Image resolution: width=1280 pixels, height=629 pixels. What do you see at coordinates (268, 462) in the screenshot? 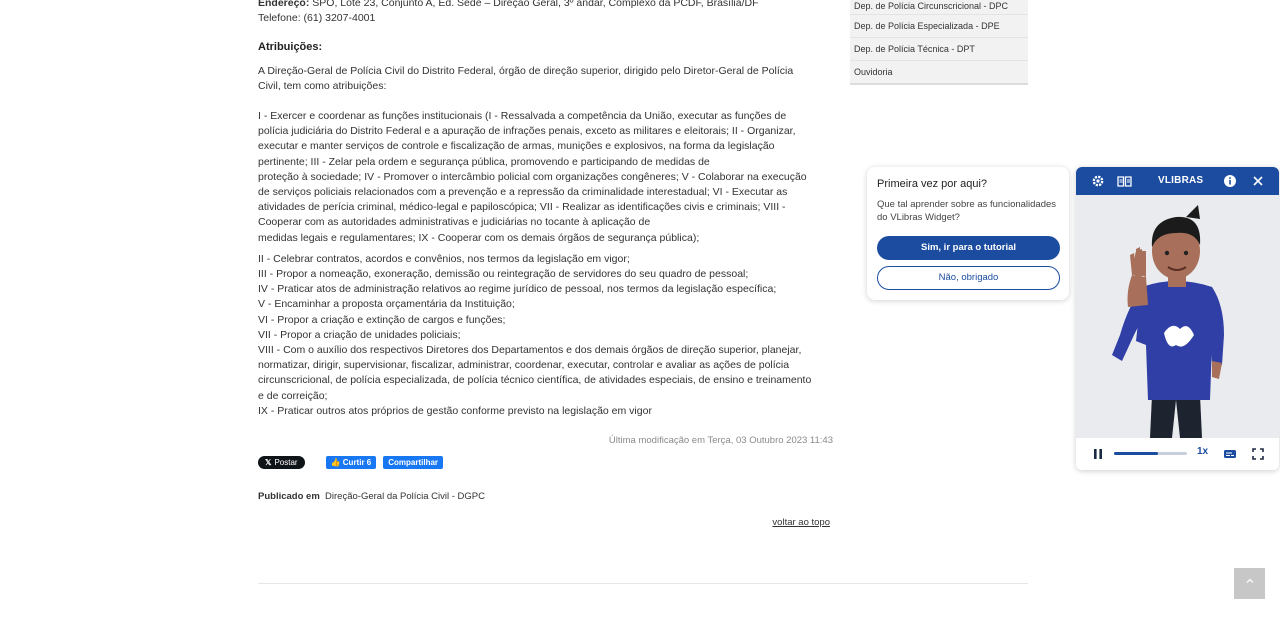
I see `x-logo-icon: 𝕏` at bounding box center [268, 462].